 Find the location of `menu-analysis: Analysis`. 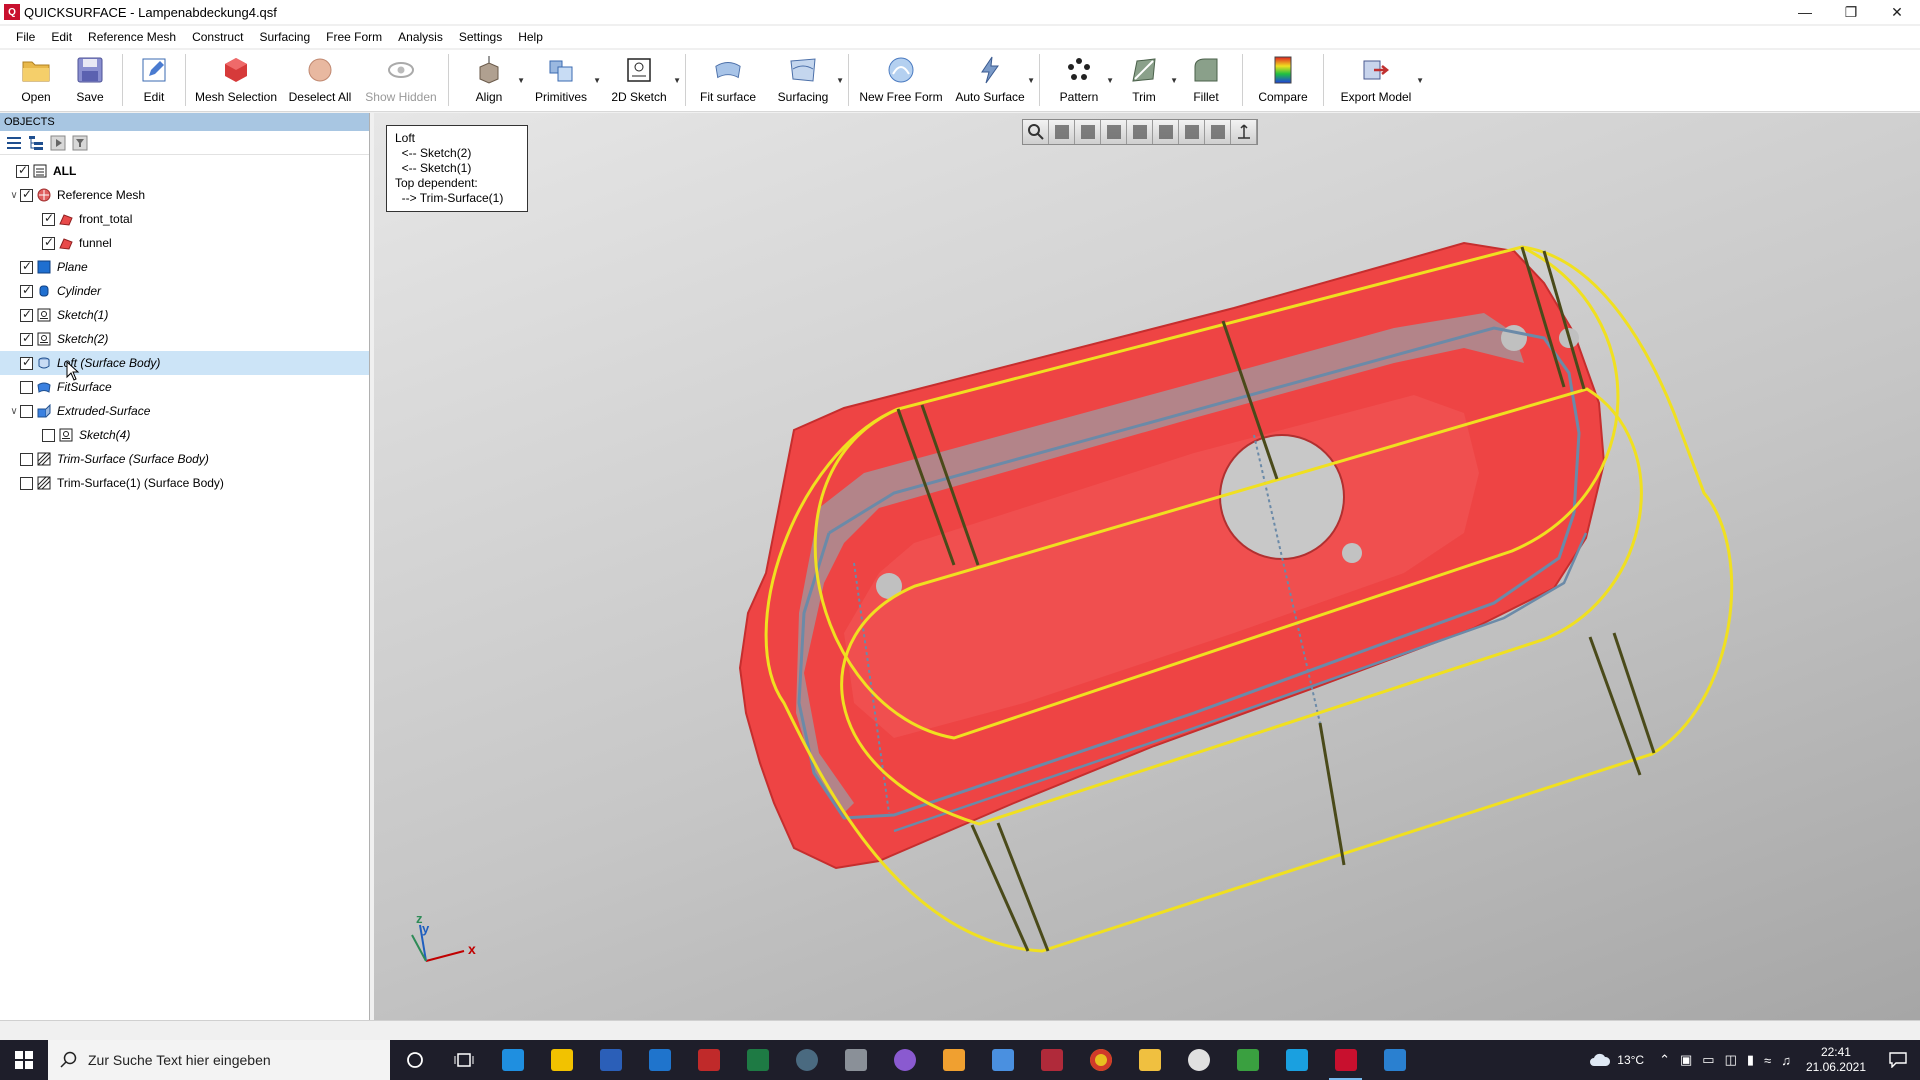

menu-analysis: Analysis is located at coordinates (420, 37).